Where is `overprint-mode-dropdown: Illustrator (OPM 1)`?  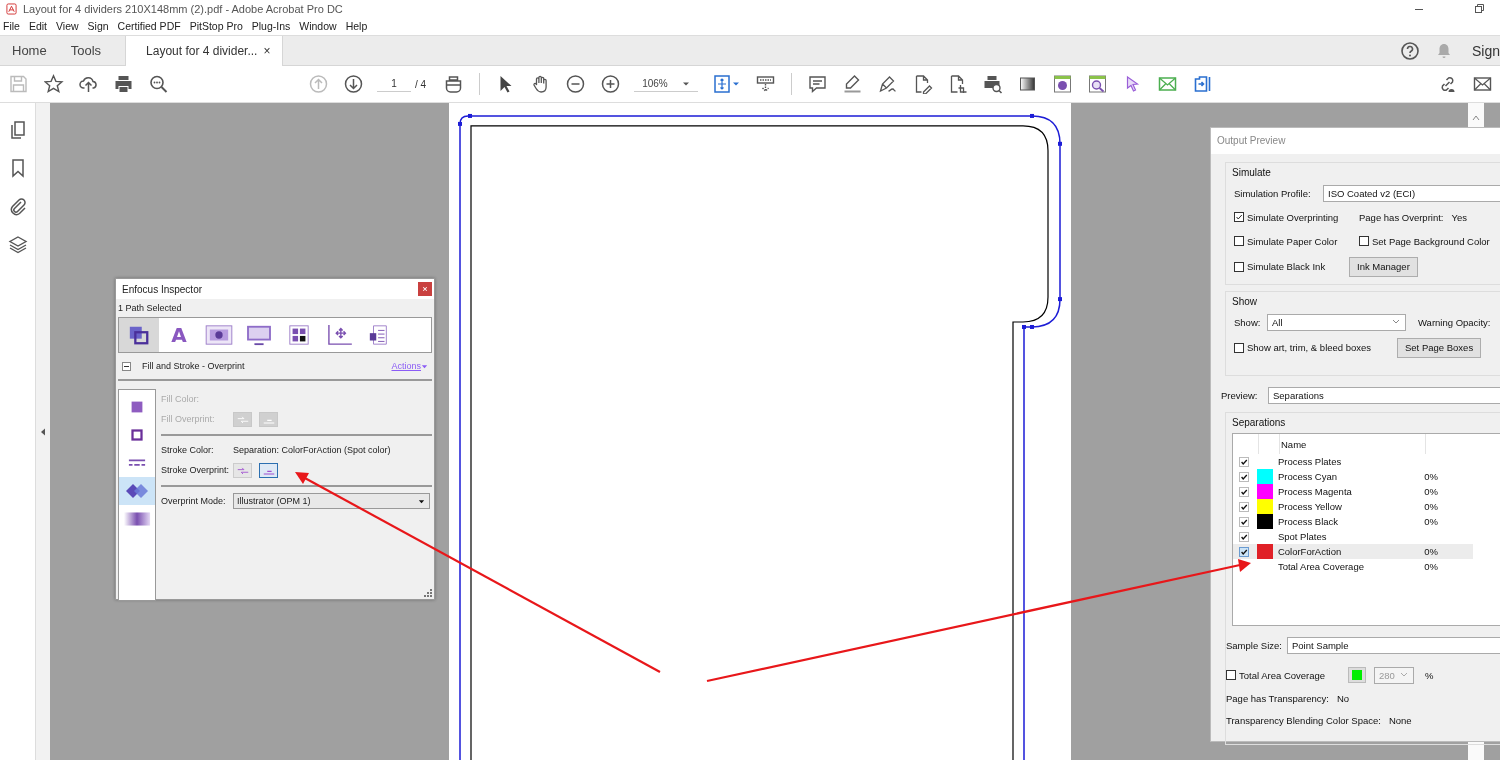
overprint-mode-dropdown: Illustrator (OPM 1) is located at coordinates (331, 501).